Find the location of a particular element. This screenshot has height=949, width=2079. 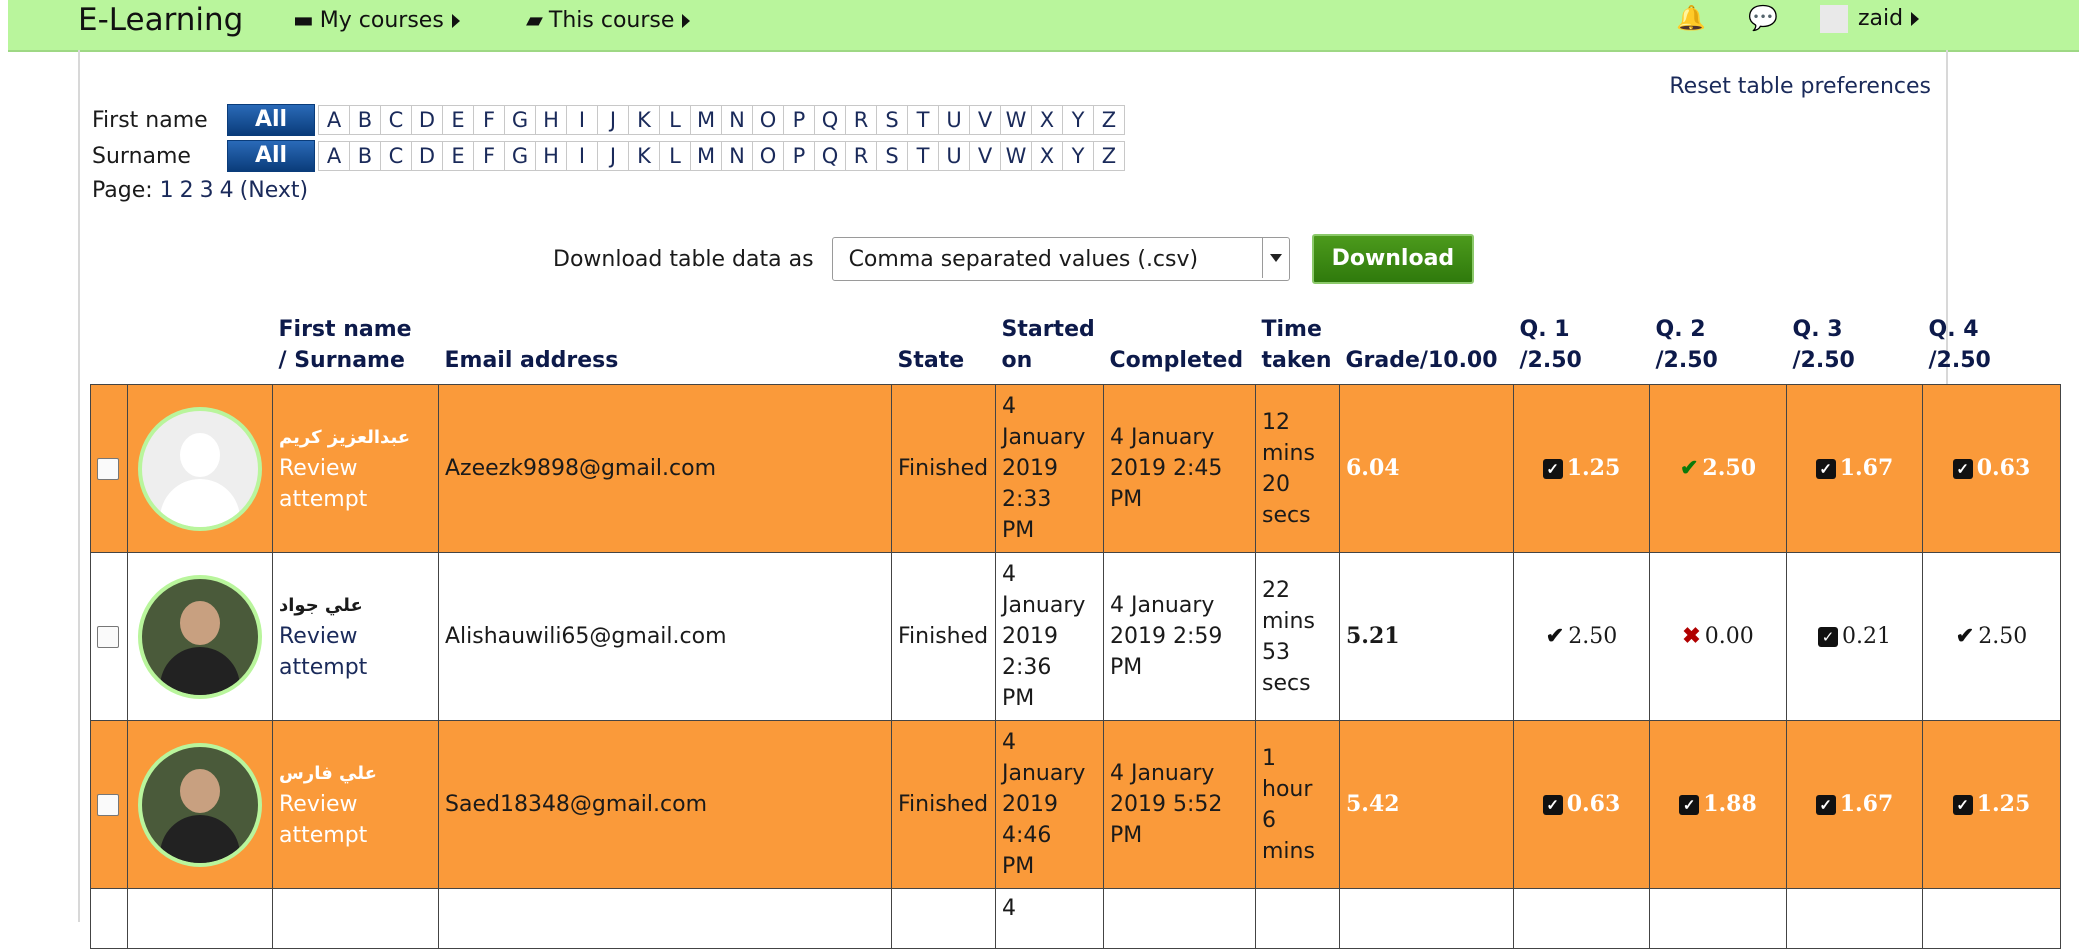

first-initial-all: All is located at coordinates (271, 120).